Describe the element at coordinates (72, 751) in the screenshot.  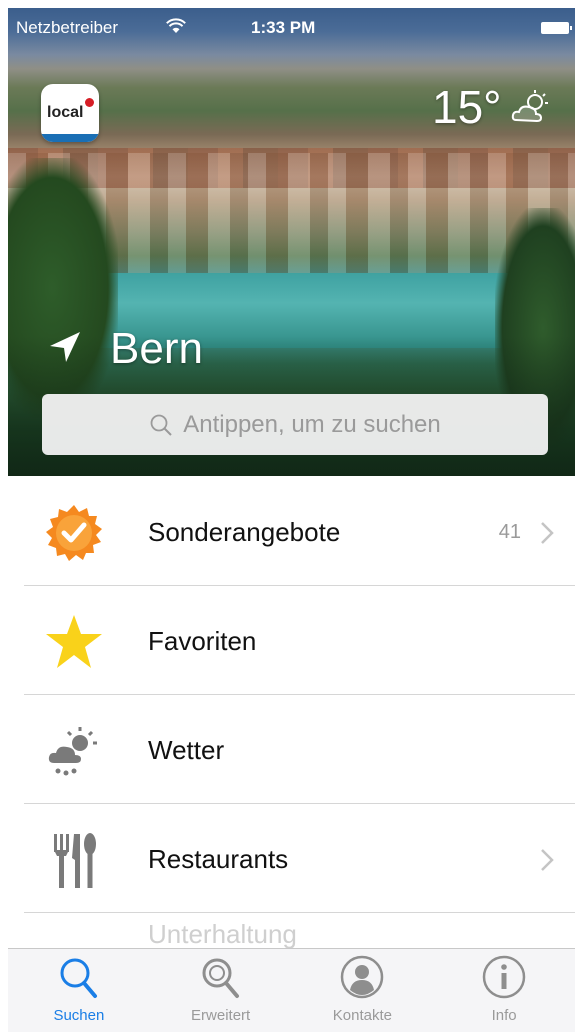
I see `weather-icon` at that location.